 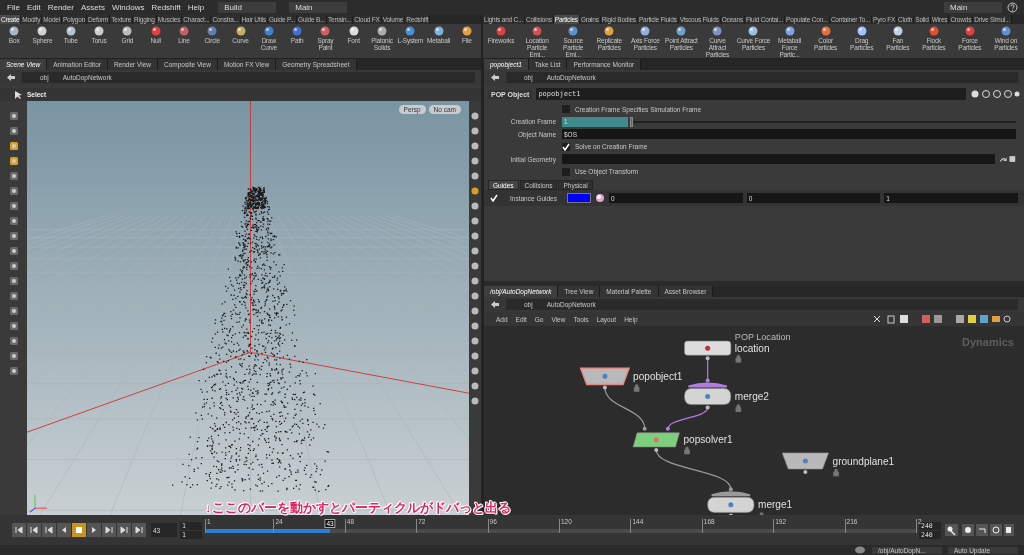 I want to click on network-tools-icon, so click(x=942, y=319).